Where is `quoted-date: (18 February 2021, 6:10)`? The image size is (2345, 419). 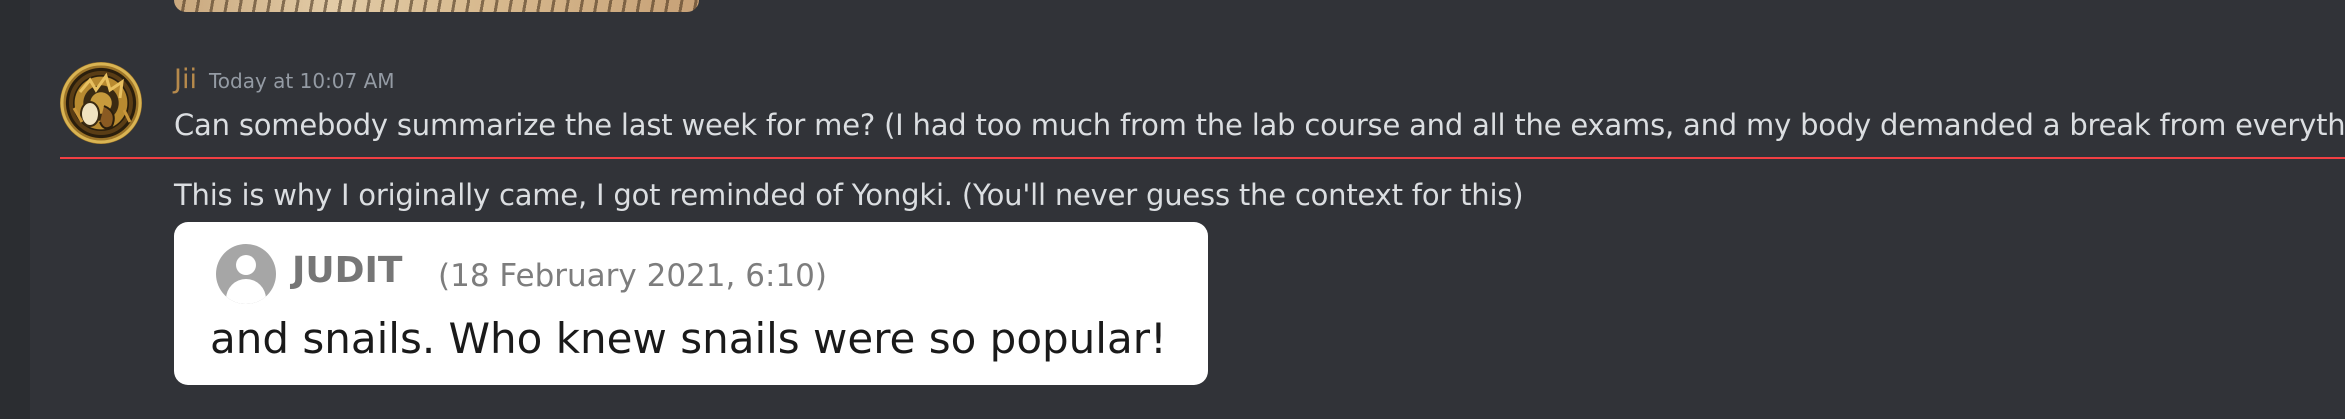
quoted-date: (18 February 2021, 6:10) is located at coordinates (632, 276).